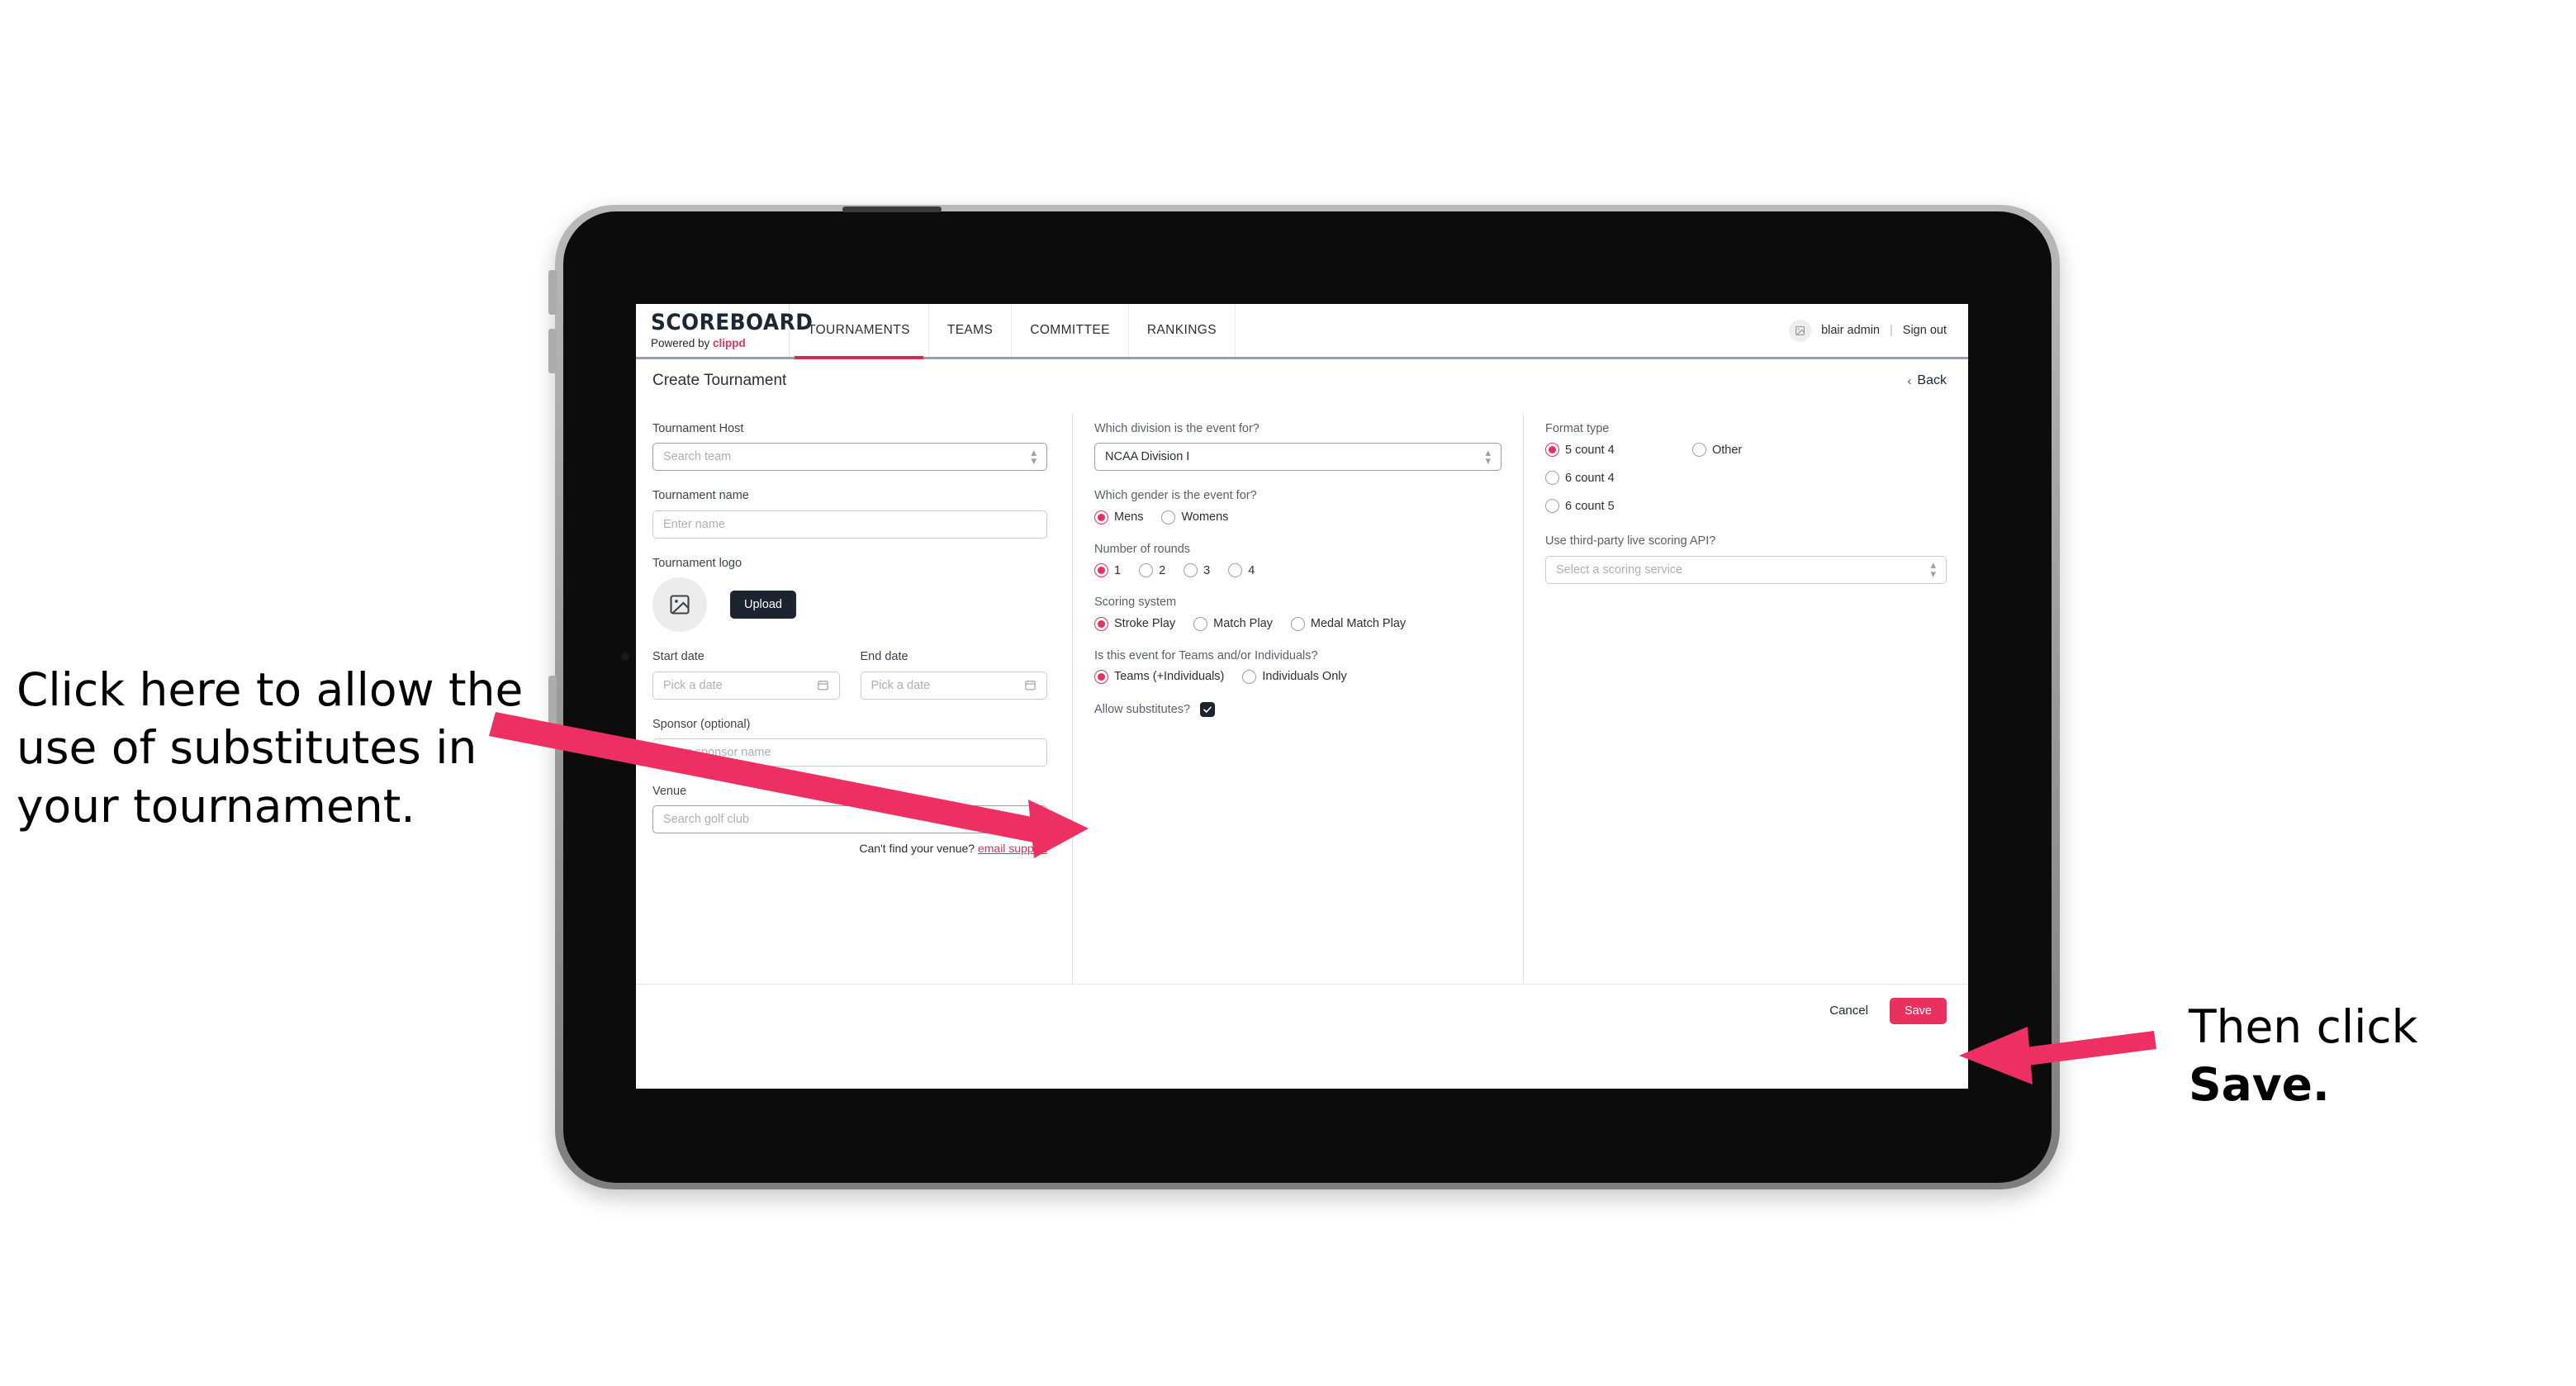 This screenshot has height=1386, width=2576. What do you see at coordinates (1302, 1010) in the screenshot?
I see `form-footer: Cancel Save` at bounding box center [1302, 1010].